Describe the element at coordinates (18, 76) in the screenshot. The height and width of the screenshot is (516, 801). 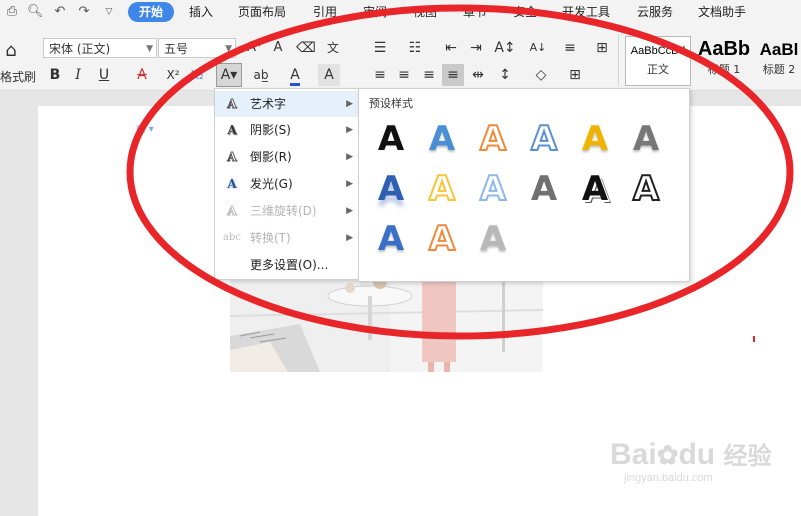
I see `format-painter-label: 格式刷` at that location.